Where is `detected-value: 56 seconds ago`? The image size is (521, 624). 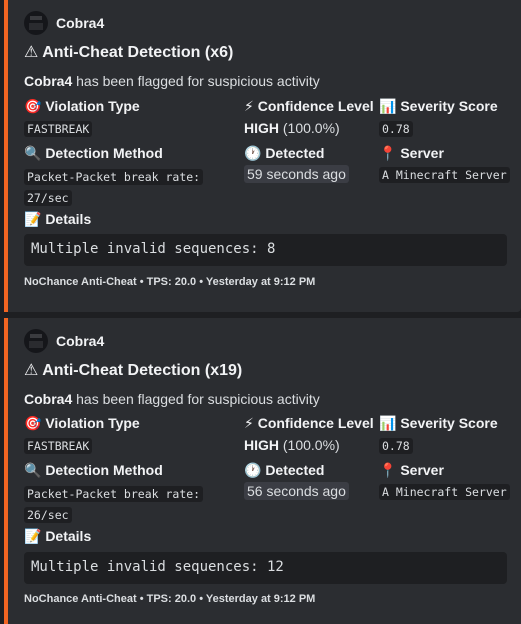 detected-value: 56 seconds ago is located at coordinates (296, 491).